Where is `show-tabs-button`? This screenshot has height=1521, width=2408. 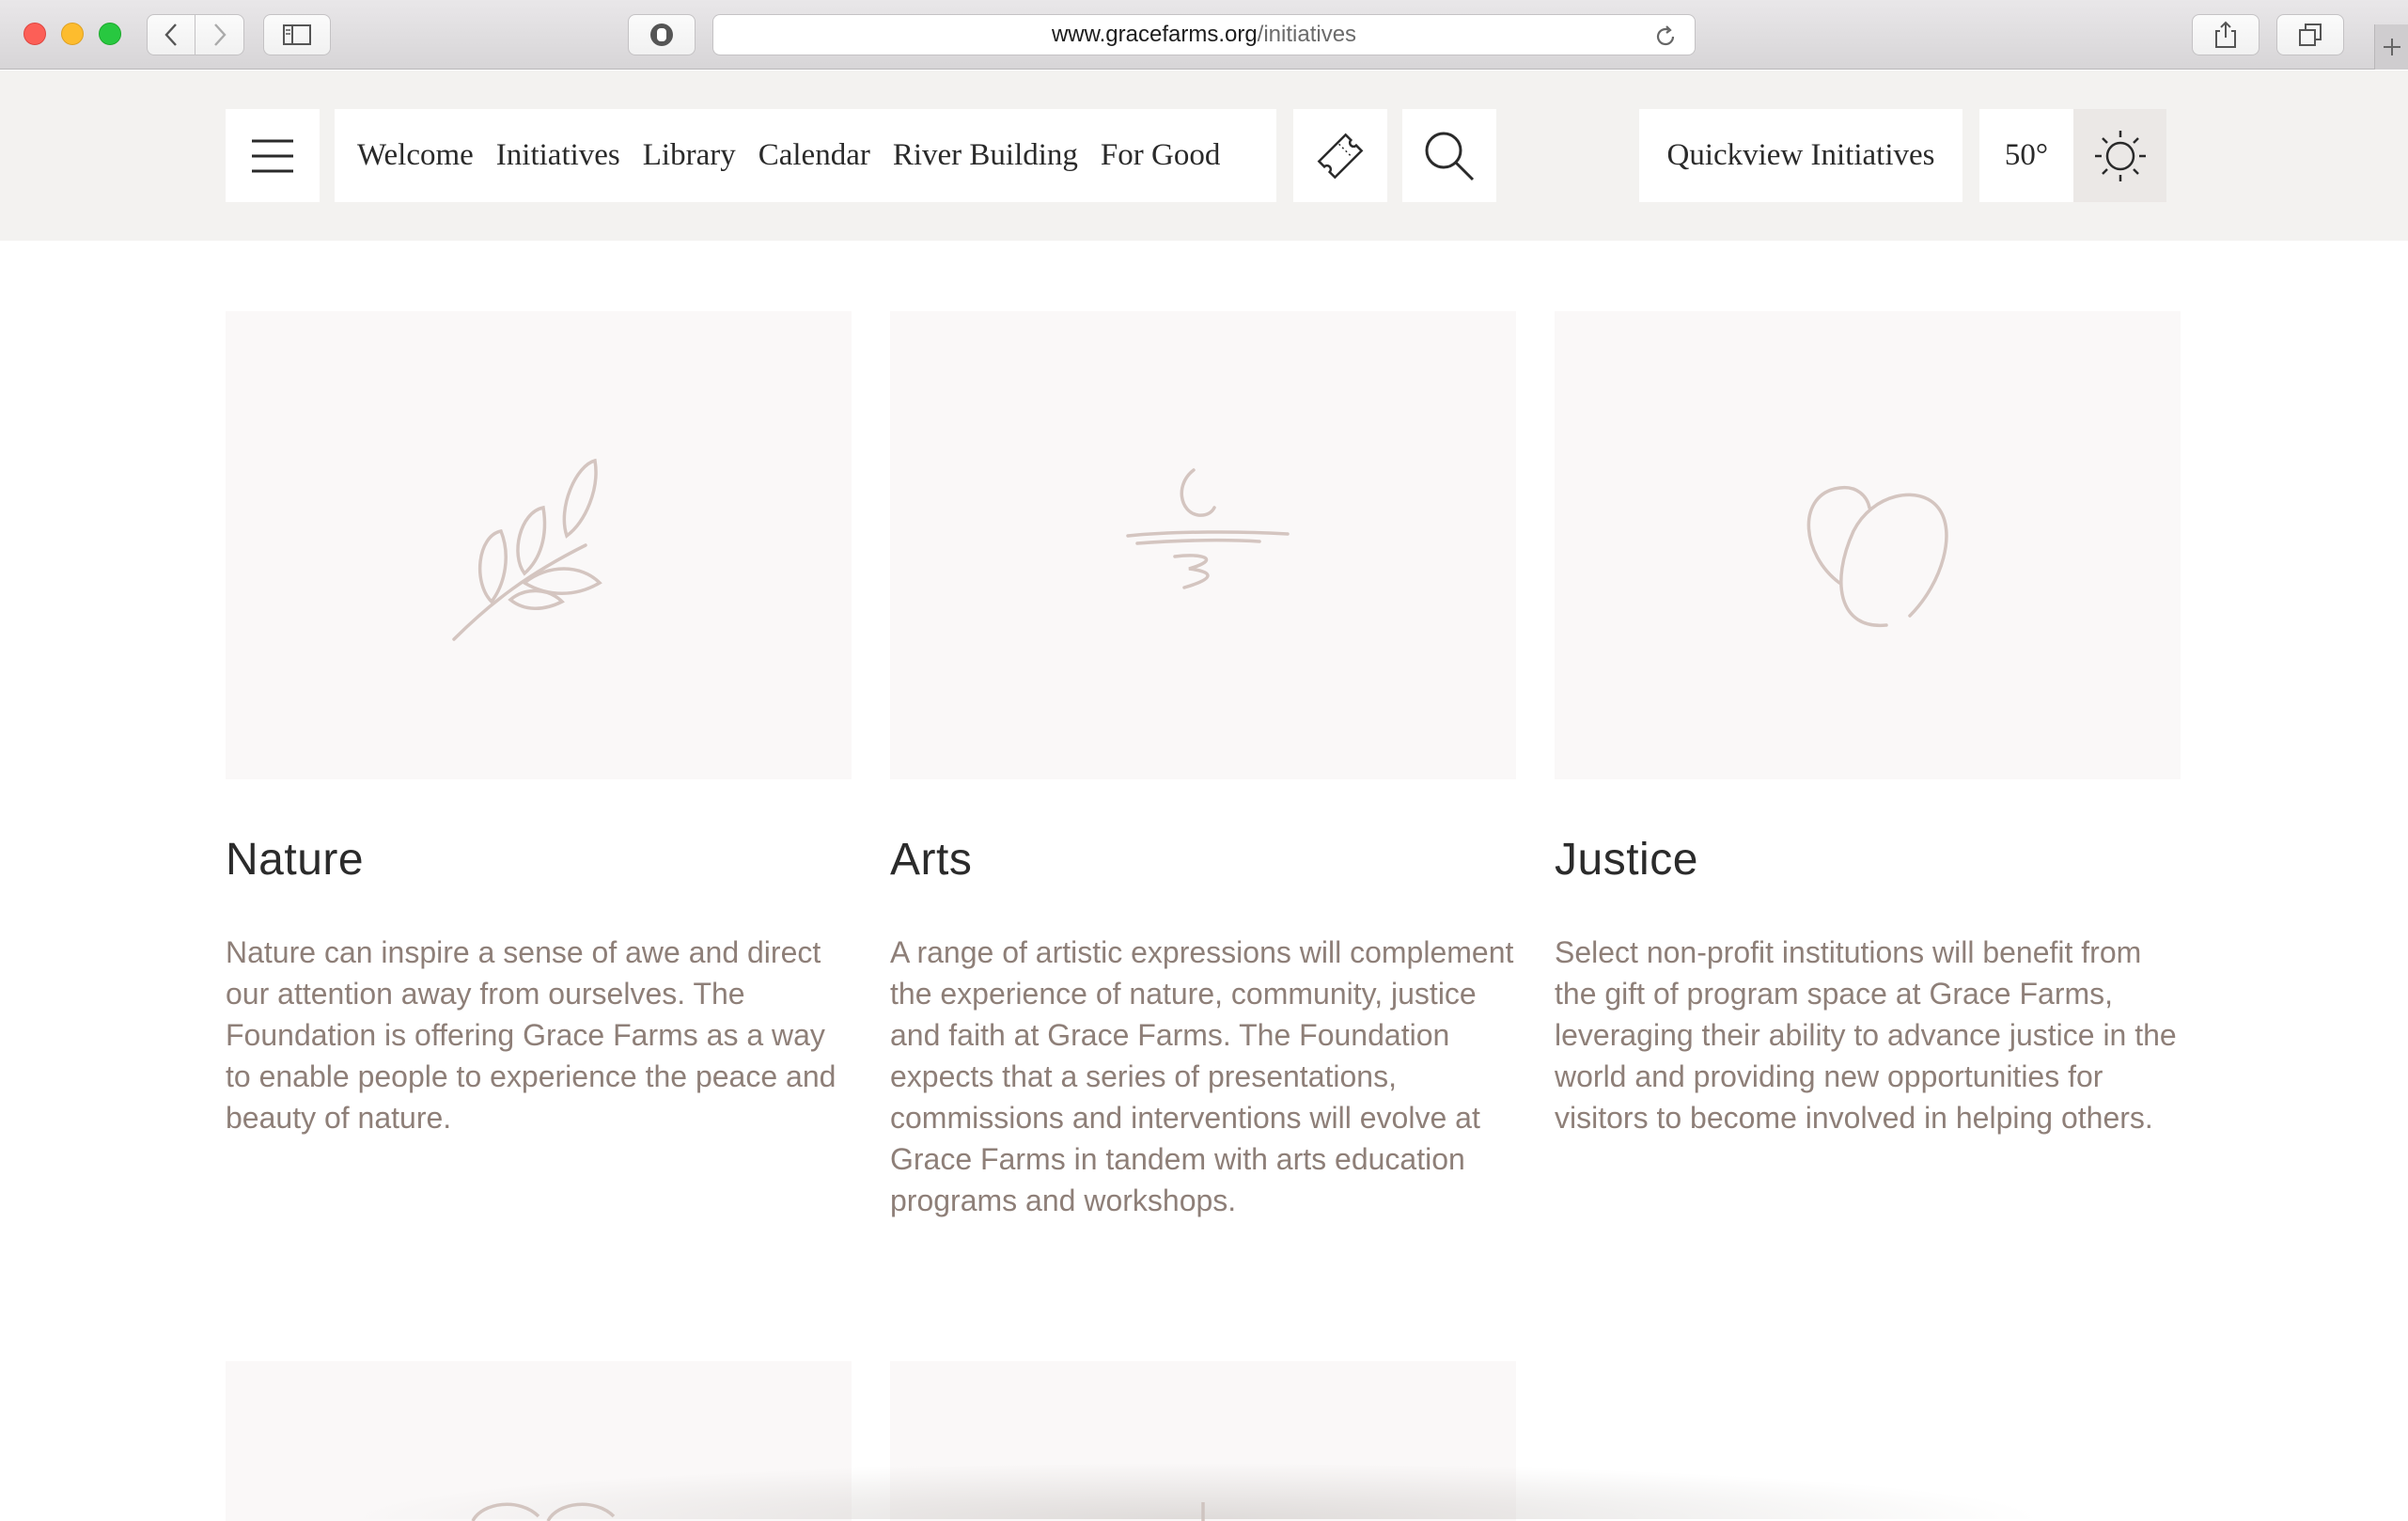
show-tabs-button is located at coordinates (2310, 35).